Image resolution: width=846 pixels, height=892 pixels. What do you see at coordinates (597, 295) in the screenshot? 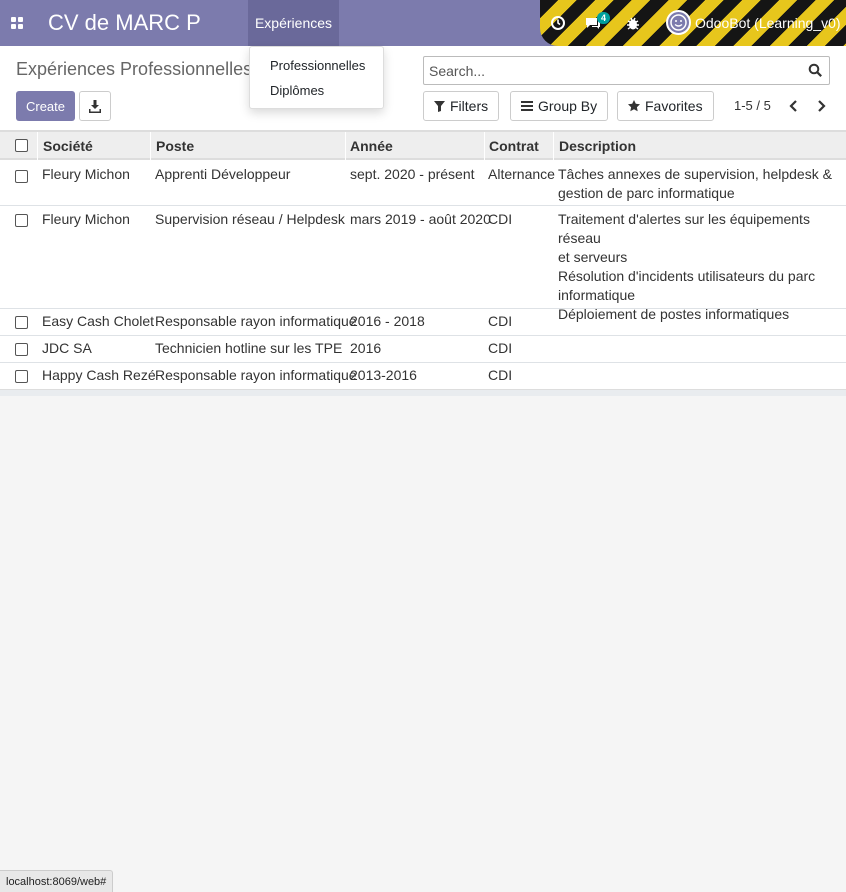
I see `description-line: informatique` at bounding box center [597, 295].